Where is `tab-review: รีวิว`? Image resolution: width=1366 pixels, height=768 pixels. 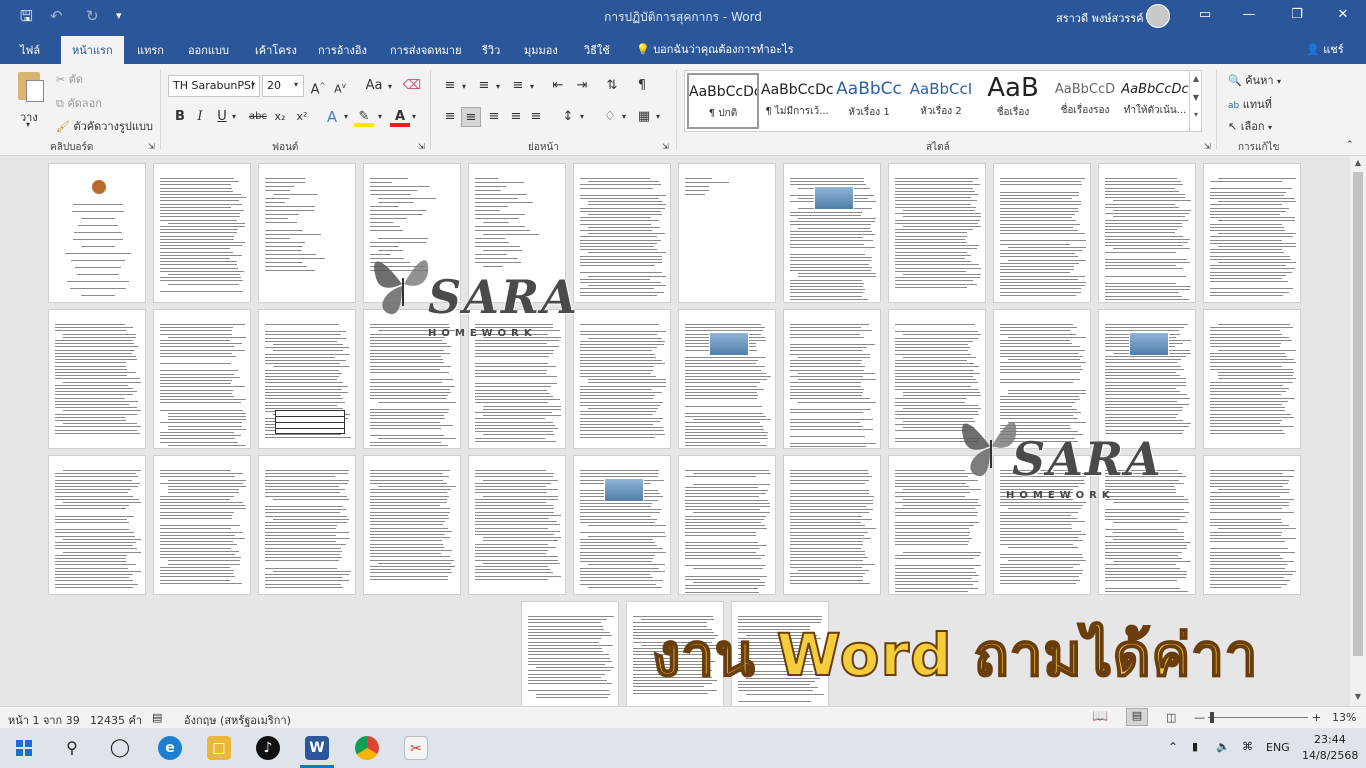 tab-review: รีวิว is located at coordinates (491, 50).